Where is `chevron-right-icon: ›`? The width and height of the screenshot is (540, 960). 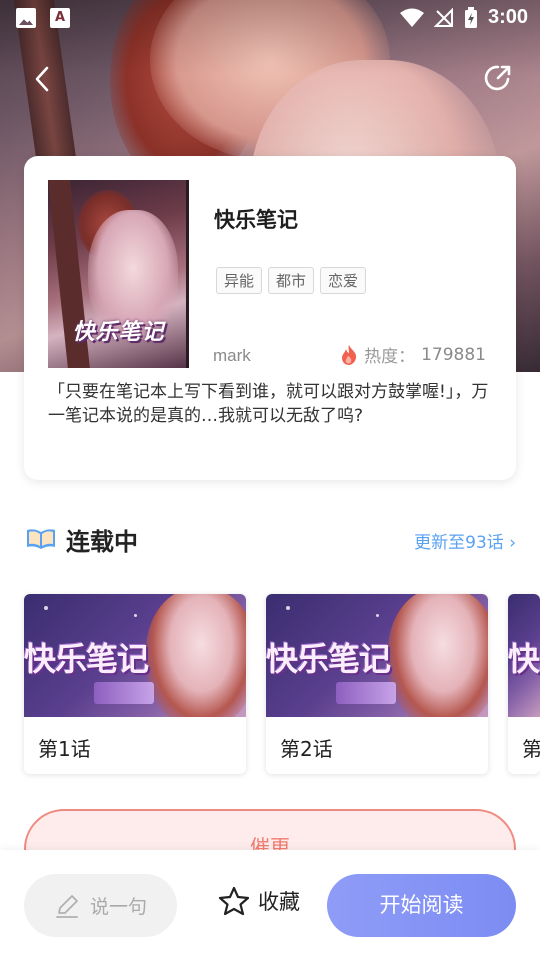
chevron-right-icon: › is located at coordinates (512, 543).